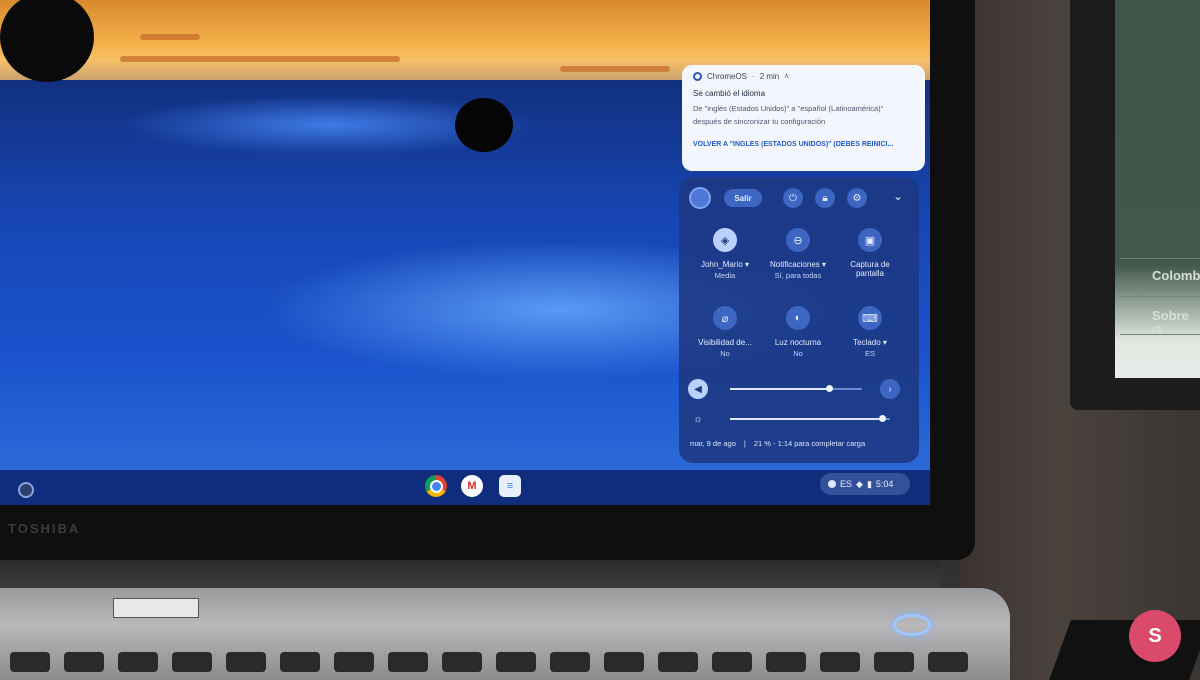 Image resolution: width=1200 pixels, height=680 pixels. I want to click on privacy-blur, so click(484, 125).